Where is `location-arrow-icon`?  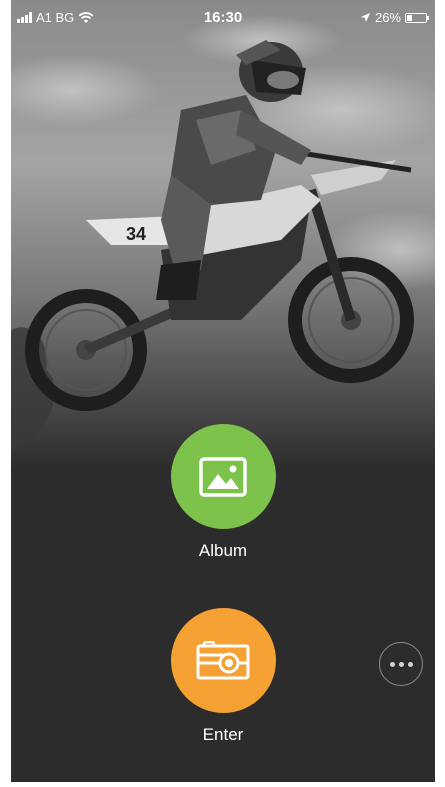
location-arrow-icon is located at coordinates (365, 17).